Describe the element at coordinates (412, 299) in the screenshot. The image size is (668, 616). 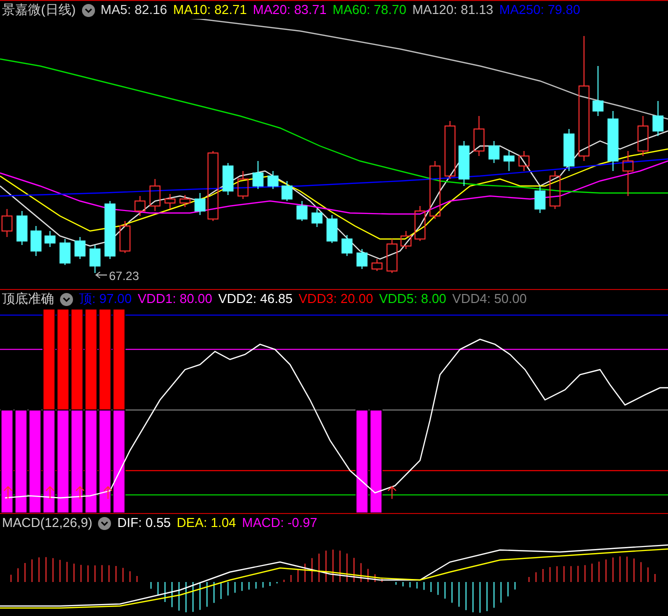
I see `indicator-value: VDD5: 8.00` at that location.